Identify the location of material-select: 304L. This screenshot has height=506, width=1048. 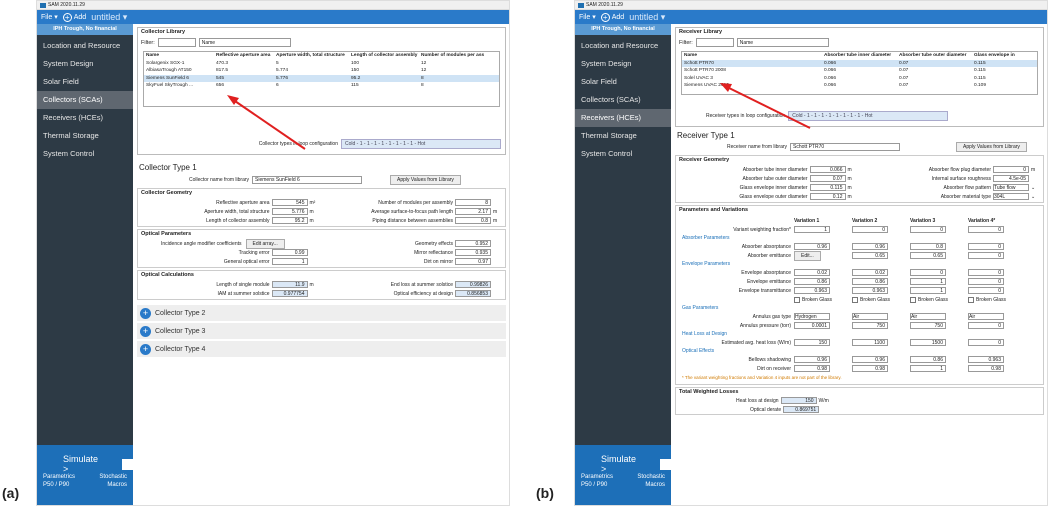
(1011, 196).